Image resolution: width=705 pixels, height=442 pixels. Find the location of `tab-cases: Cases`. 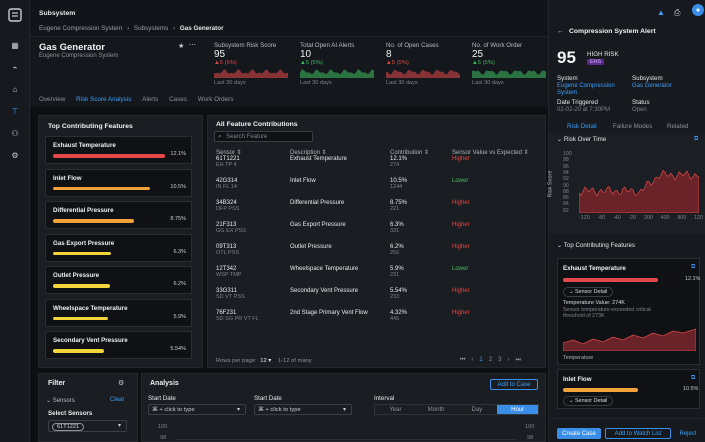

tab-cases: Cases is located at coordinates (178, 99).